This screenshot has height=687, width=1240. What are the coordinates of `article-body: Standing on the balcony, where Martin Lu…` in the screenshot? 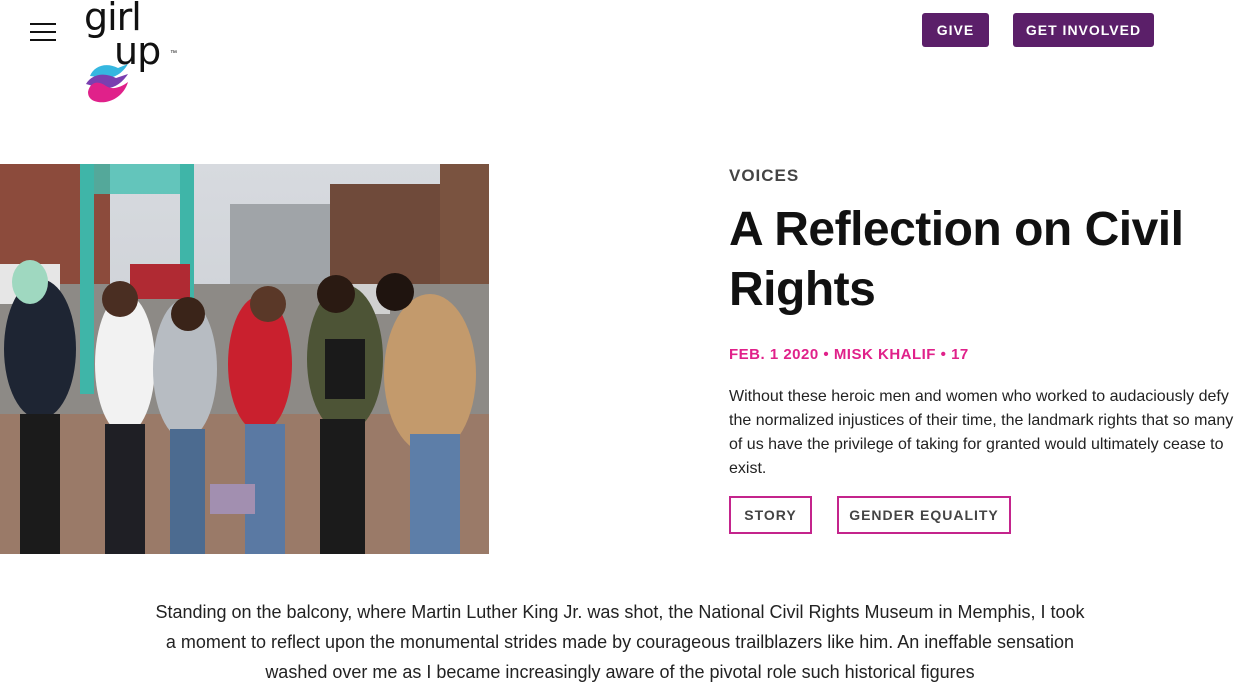 It's located at (620, 642).